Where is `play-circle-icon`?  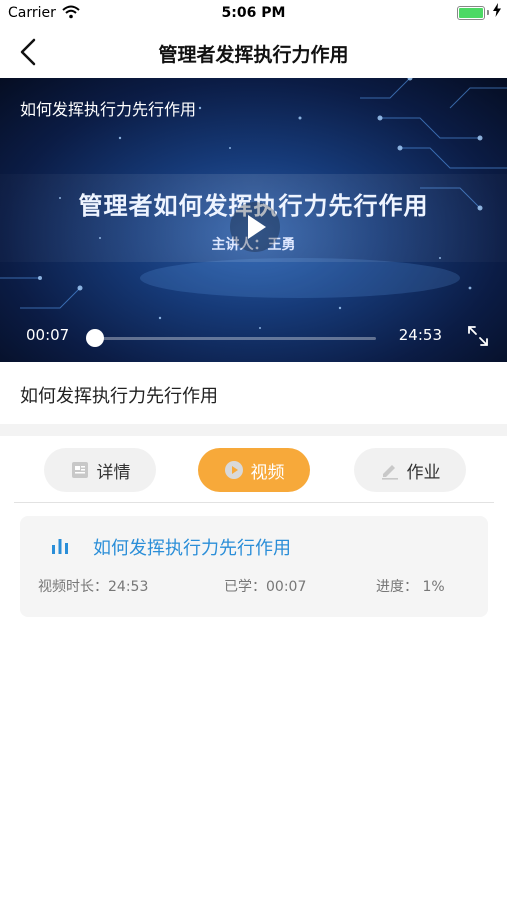
play-circle-icon is located at coordinates (233, 470).